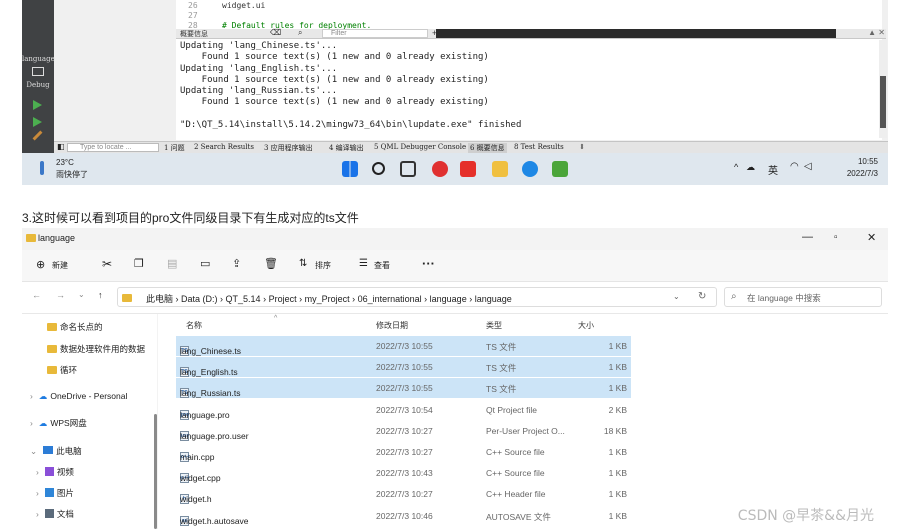 This screenshot has height=529, width=911. I want to click on filter-options-icon: ⌕, so click(300, 33).